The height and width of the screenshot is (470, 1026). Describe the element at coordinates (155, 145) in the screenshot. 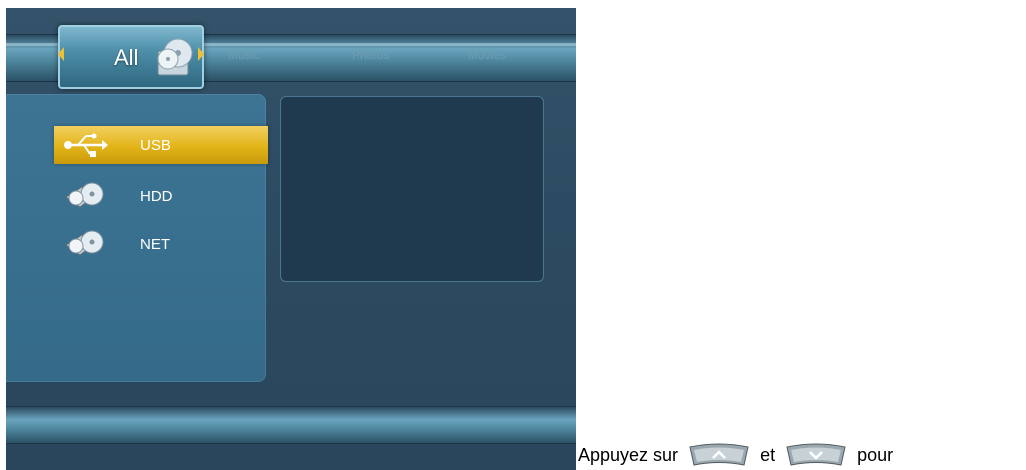

I see `device-label-usb: USB` at that location.